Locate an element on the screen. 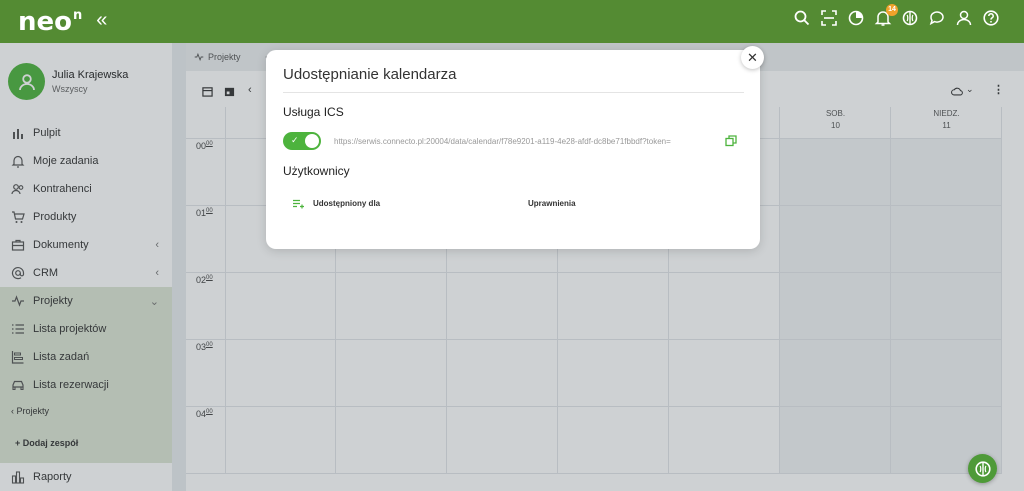 The width and height of the screenshot is (1024, 491). column-shared-for: Udostępniony dla is located at coordinates (347, 203).